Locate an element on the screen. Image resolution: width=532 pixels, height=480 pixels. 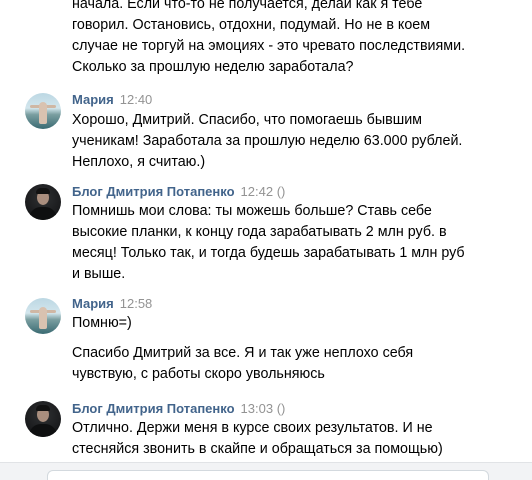
message-input is located at coordinates (268, 475).